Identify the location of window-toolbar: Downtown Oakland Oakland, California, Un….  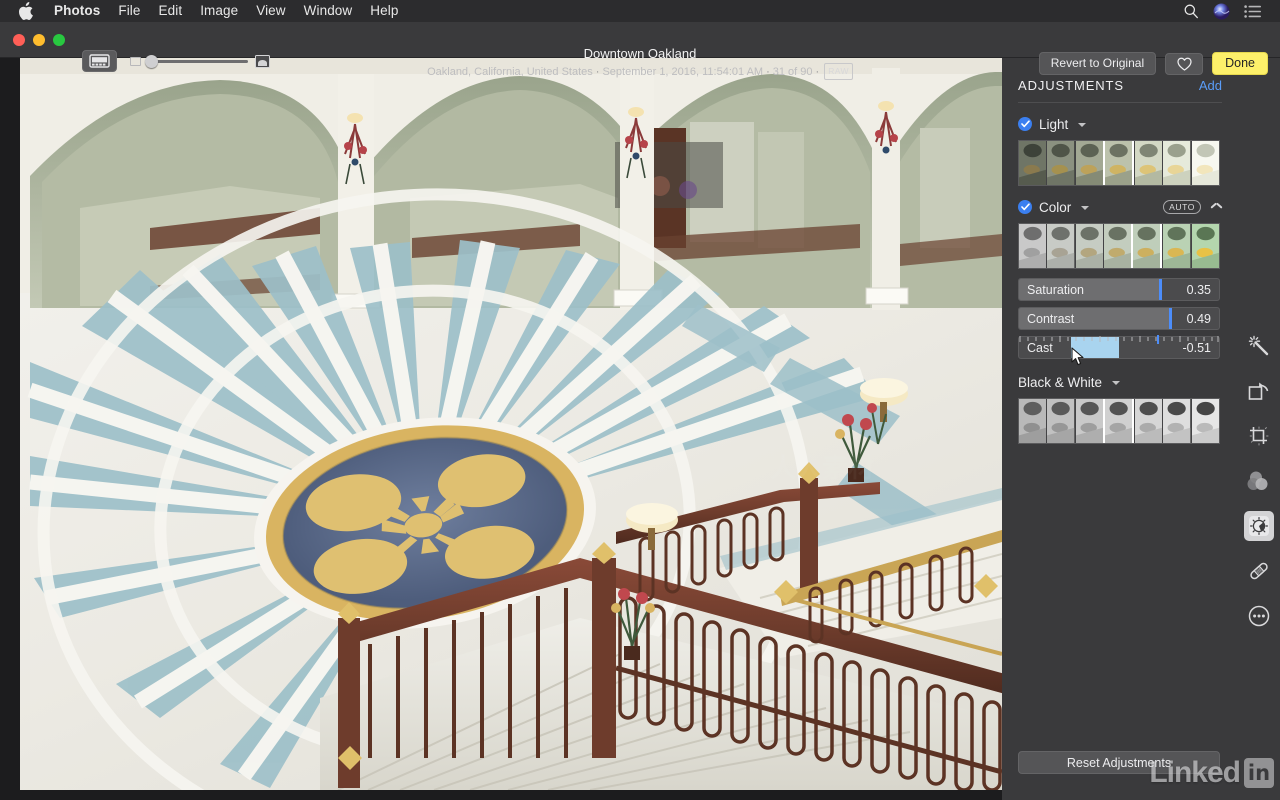
(640, 51).